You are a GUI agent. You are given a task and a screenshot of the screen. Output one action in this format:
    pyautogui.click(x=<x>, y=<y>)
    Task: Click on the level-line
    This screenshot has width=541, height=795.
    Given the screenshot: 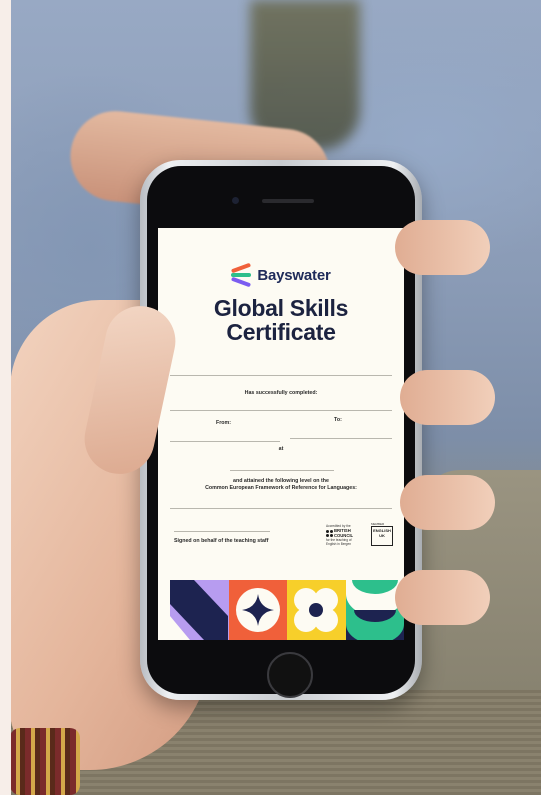 What is the action you would take?
    pyautogui.click(x=281, y=508)
    